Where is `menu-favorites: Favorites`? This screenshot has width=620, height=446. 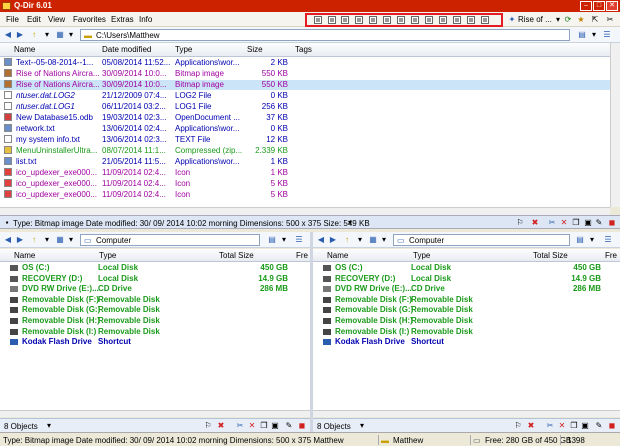 menu-favorites: Favorites is located at coordinates (89, 19).